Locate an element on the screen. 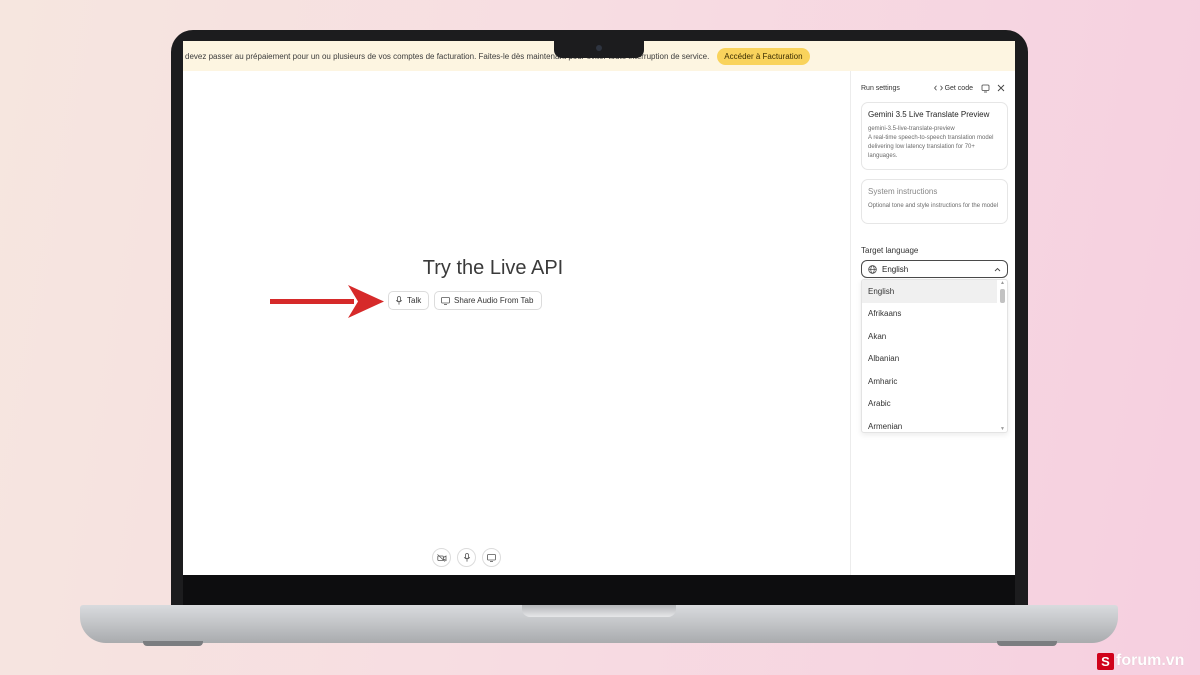 Image resolution: width=1200 pixels, height=675 pixels. watermark: S forum.vn is located at coordinates (1140, 661).